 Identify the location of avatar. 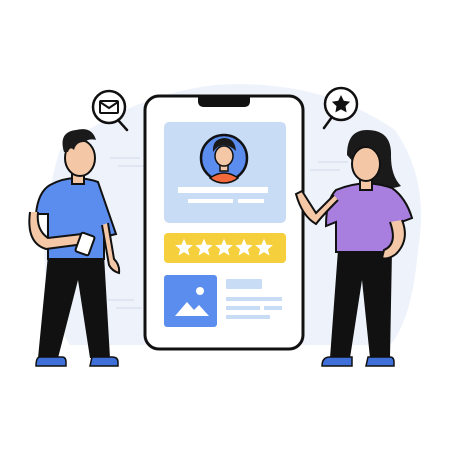
(224, 158).